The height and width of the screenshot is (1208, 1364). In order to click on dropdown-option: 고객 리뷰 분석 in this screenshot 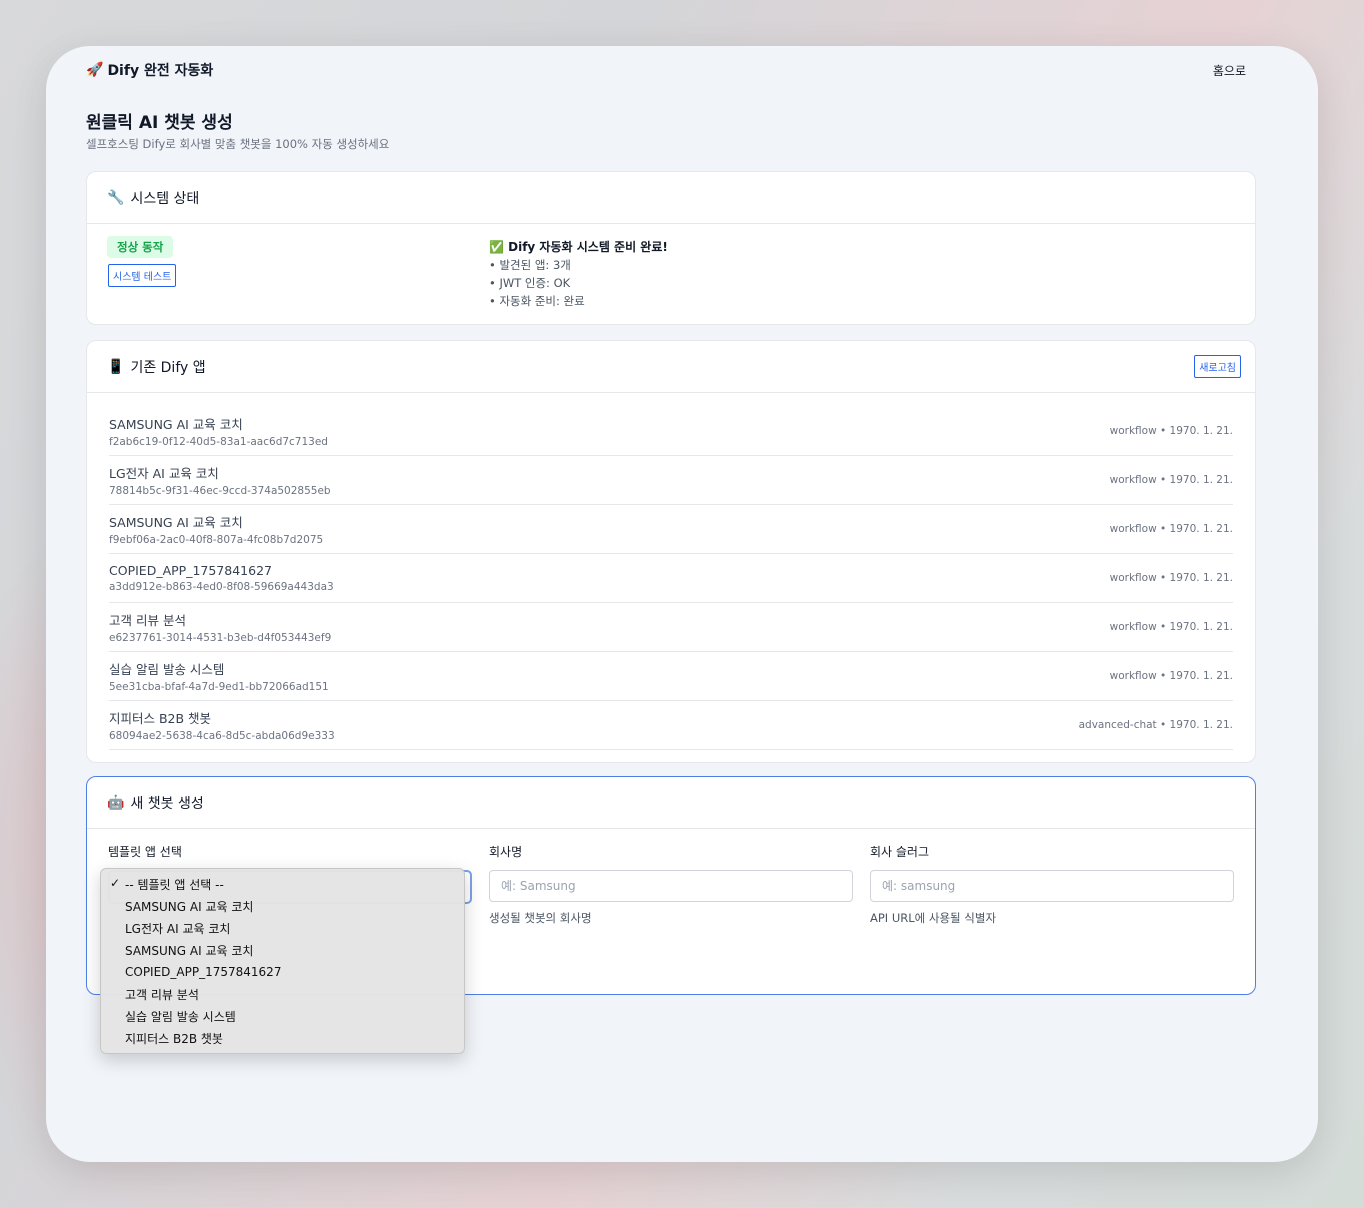, I will do `click(282, 994)`.